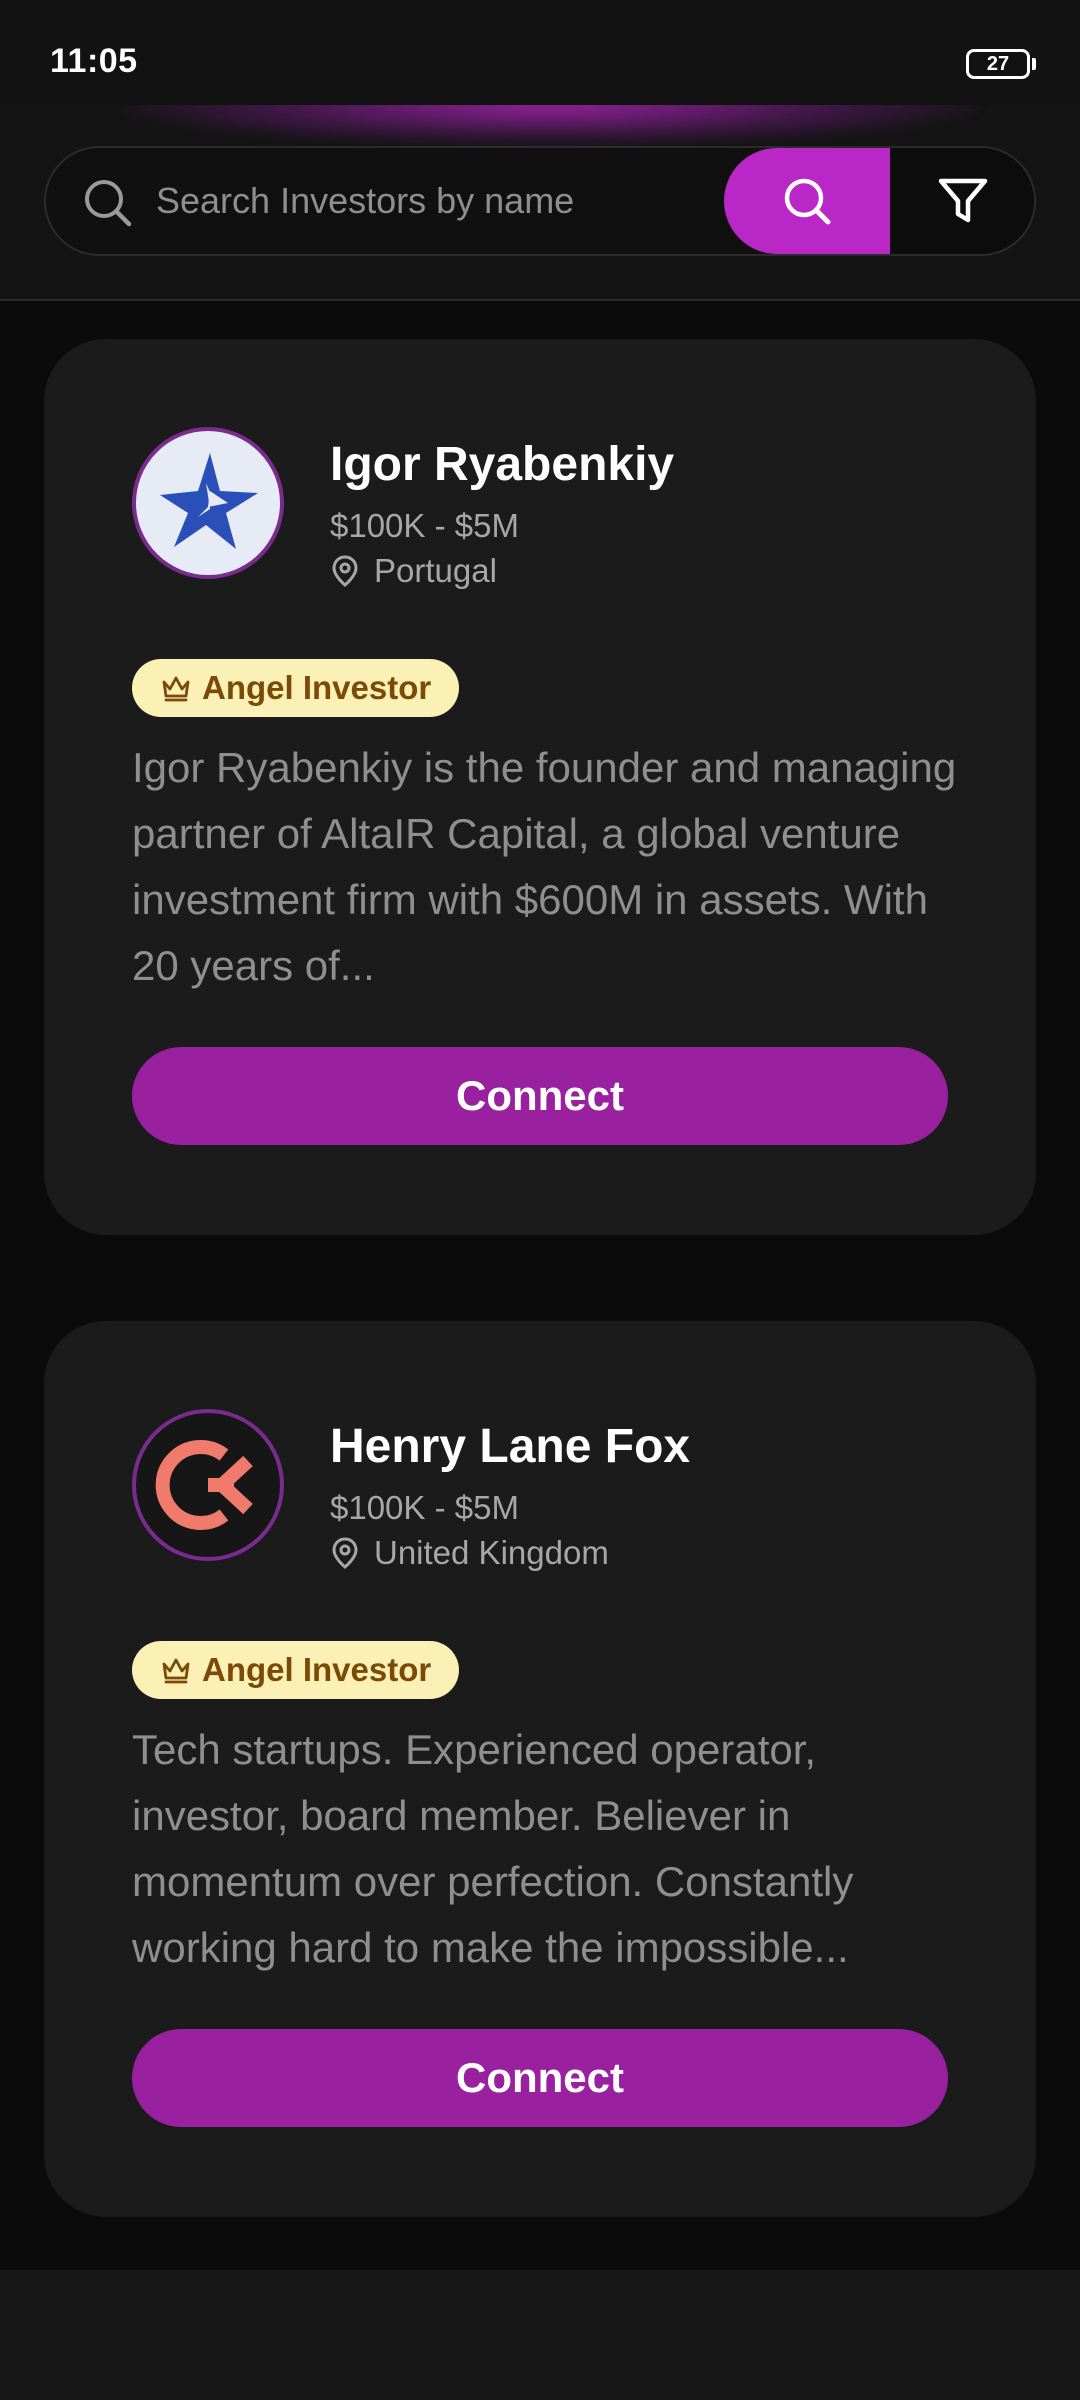 This screenshot has height=2400, width=1080. Describe the element at coordinates (510, 1446) in the screenshot. I see `investor-name: Henry Lane Fox` at that location.